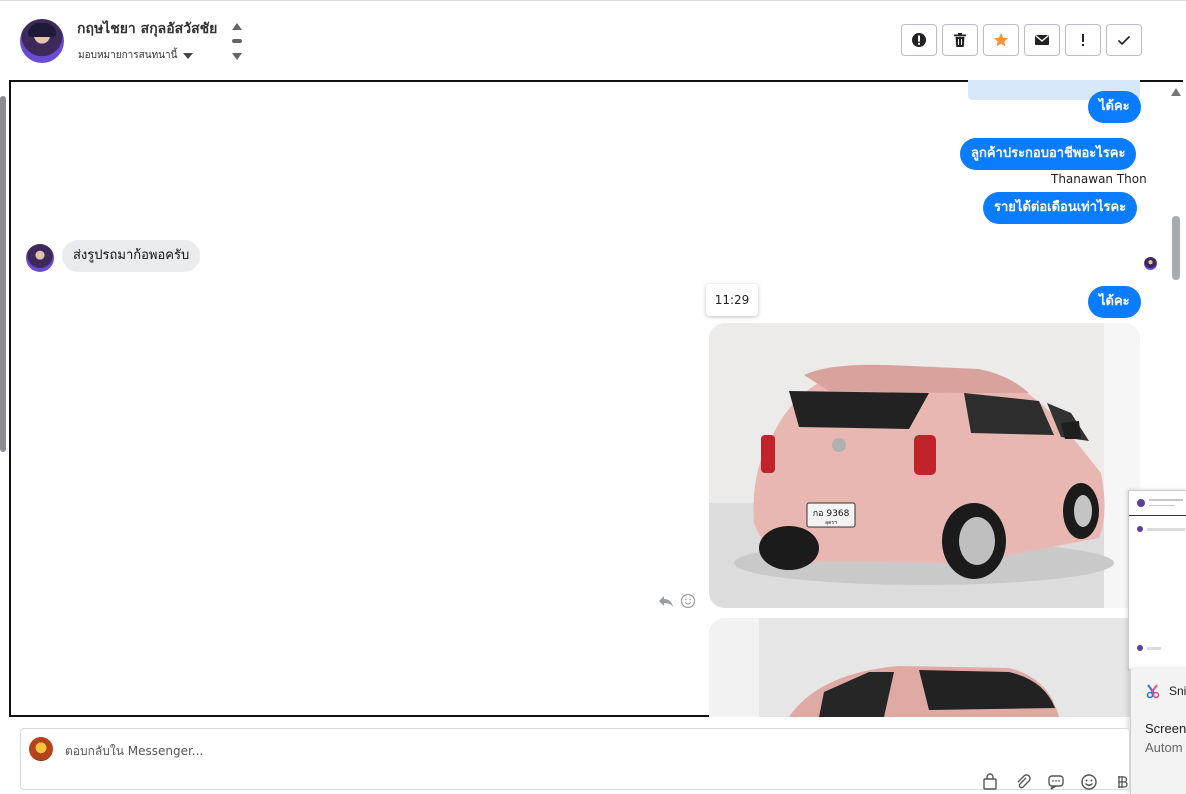  I want to click on trash-icon, so click(960, 40).